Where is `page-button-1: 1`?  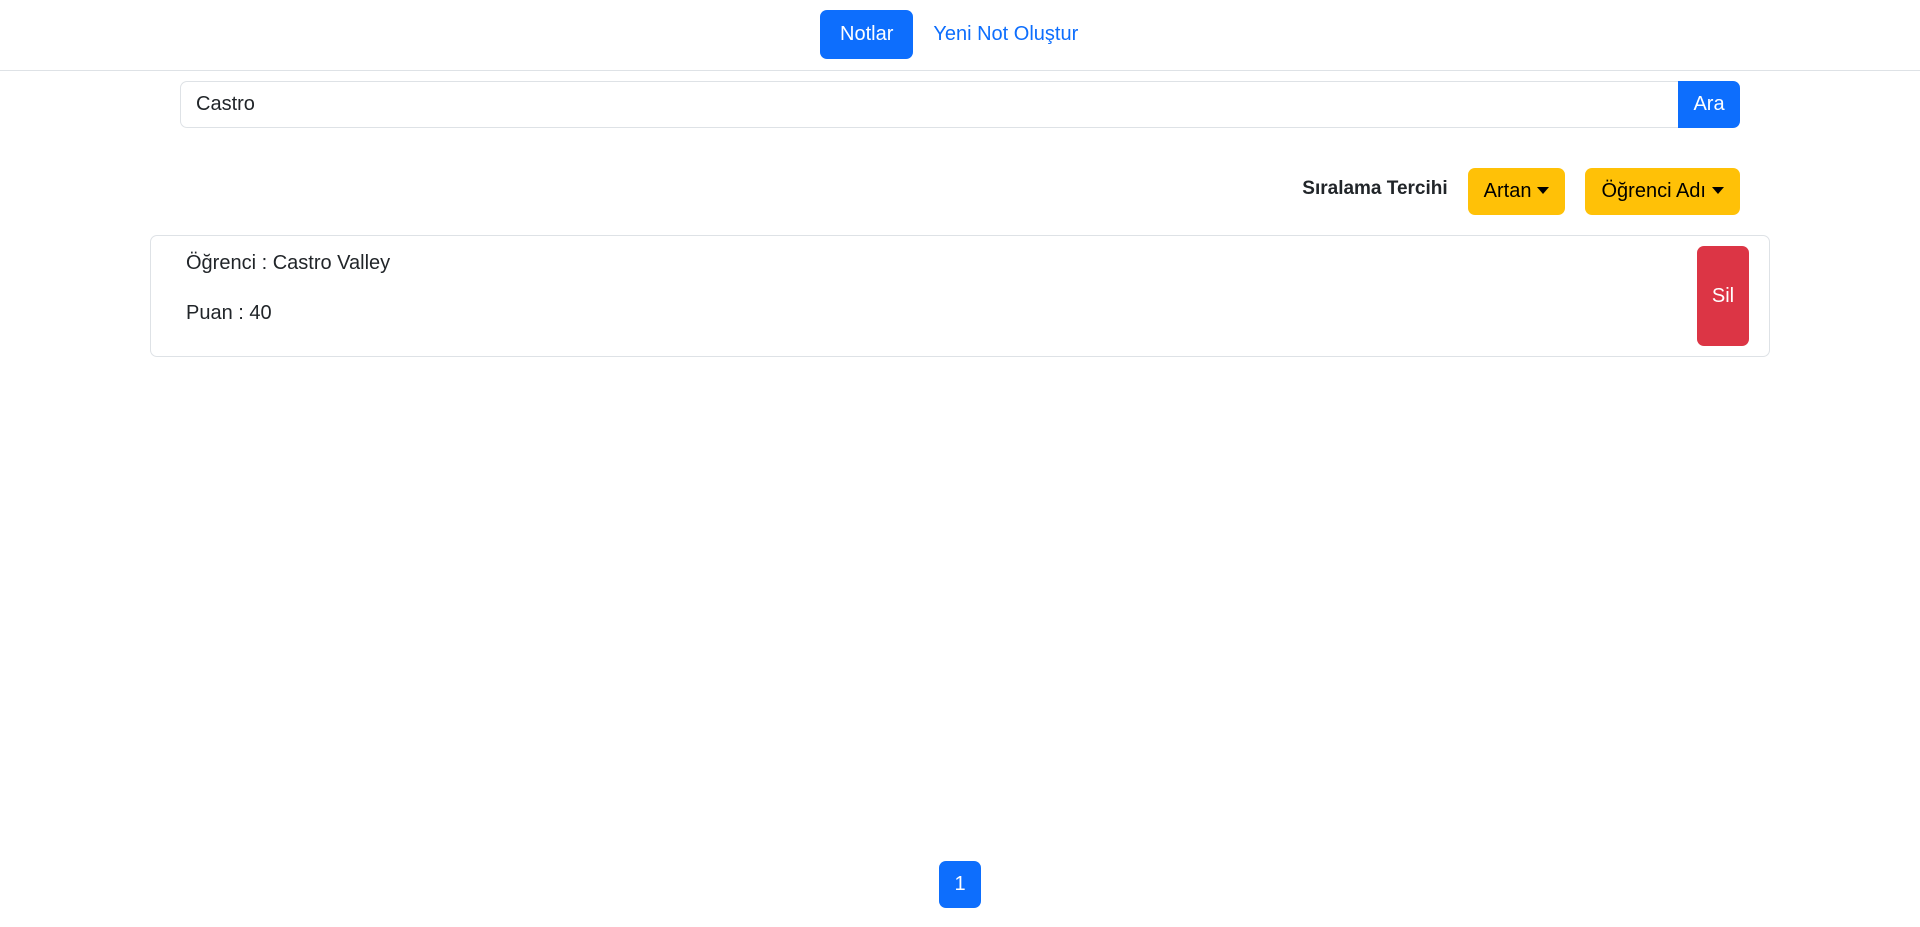 page-button-1: 1 is located at coordinates (960, 884).